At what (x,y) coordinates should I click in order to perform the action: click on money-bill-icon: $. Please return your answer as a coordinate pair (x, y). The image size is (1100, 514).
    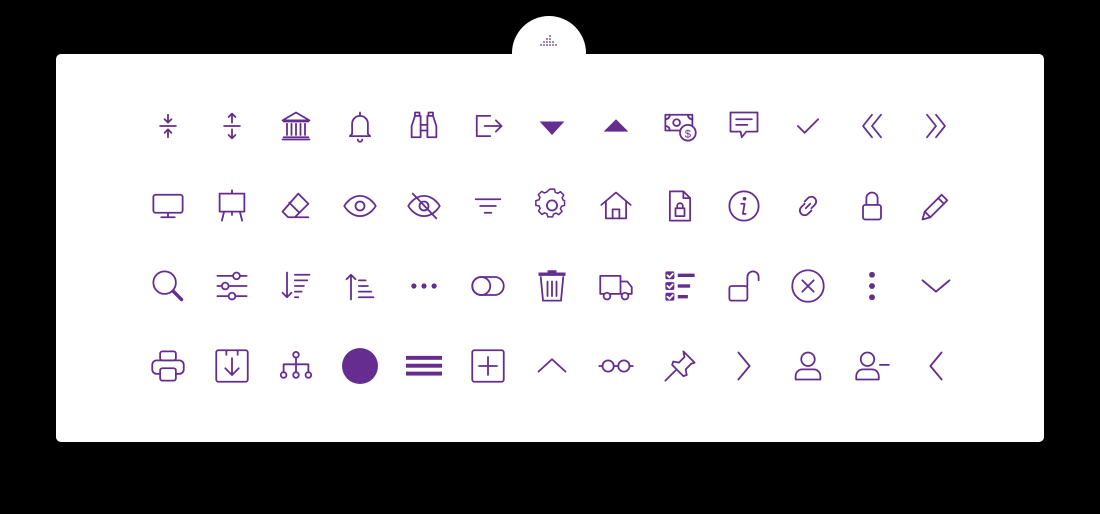
    Looking at the image, I should click on (680, 126).